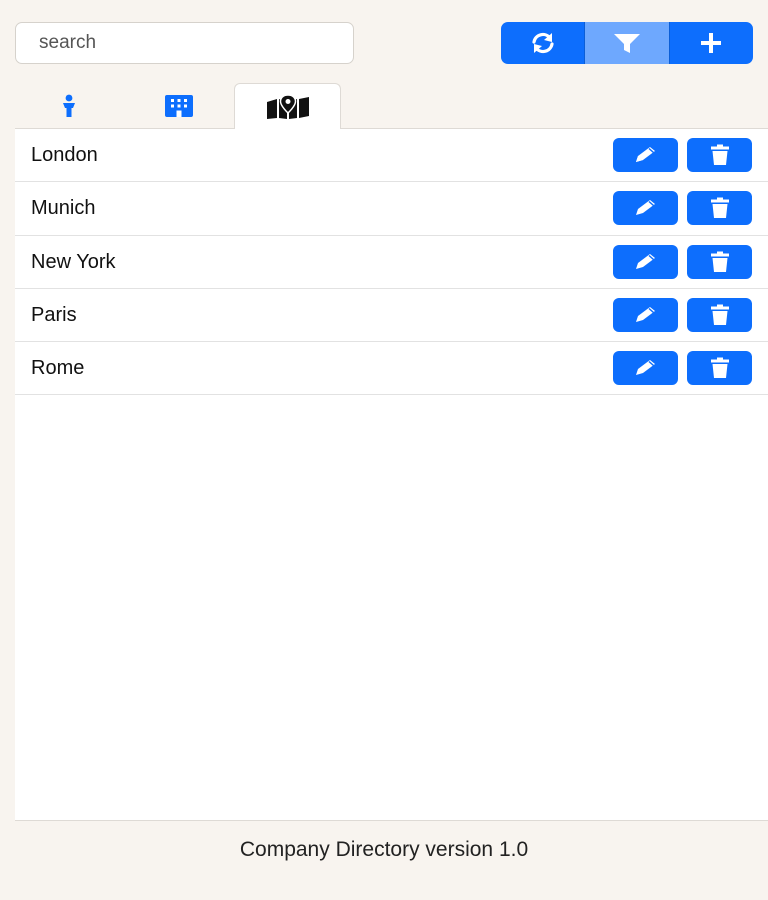 This screenshot has height=900, width=768. What do you see at coordinates (391, 156) in the screenshot?
I see `list-item: London` at bounding box center [391, 156].